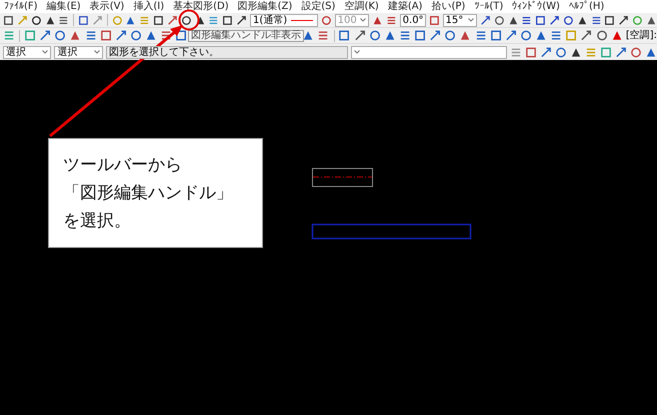  What do you see at coordinates (459, 20) in the screenshot?
I see `snap-angle-dropdown: 15°` at bounding box center [459, 20].